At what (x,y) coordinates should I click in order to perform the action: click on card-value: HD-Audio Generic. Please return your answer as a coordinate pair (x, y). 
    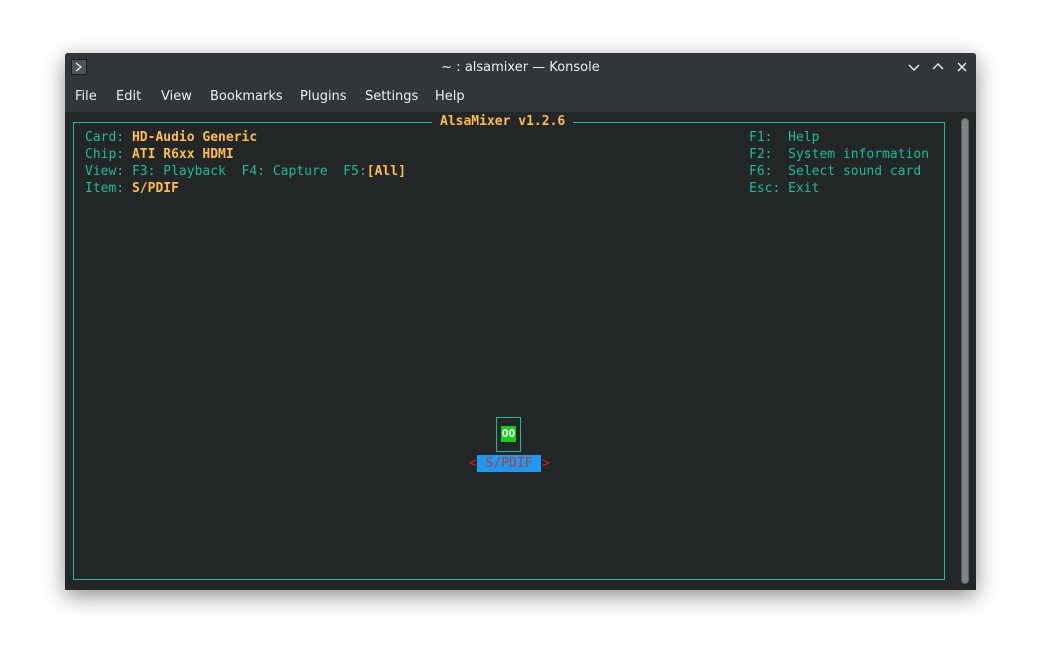
    Looking at the image, I should click on (194, 137).